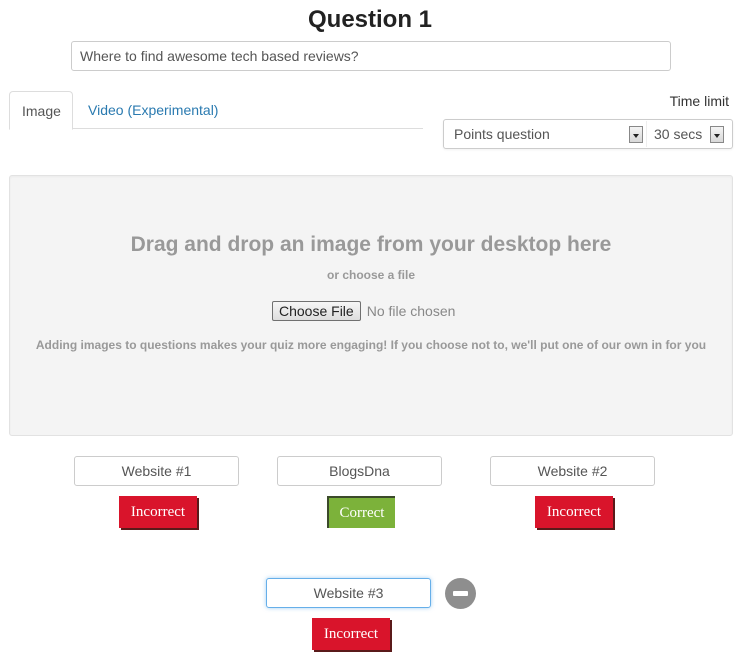  I want to click on divider, so click(646, 134).